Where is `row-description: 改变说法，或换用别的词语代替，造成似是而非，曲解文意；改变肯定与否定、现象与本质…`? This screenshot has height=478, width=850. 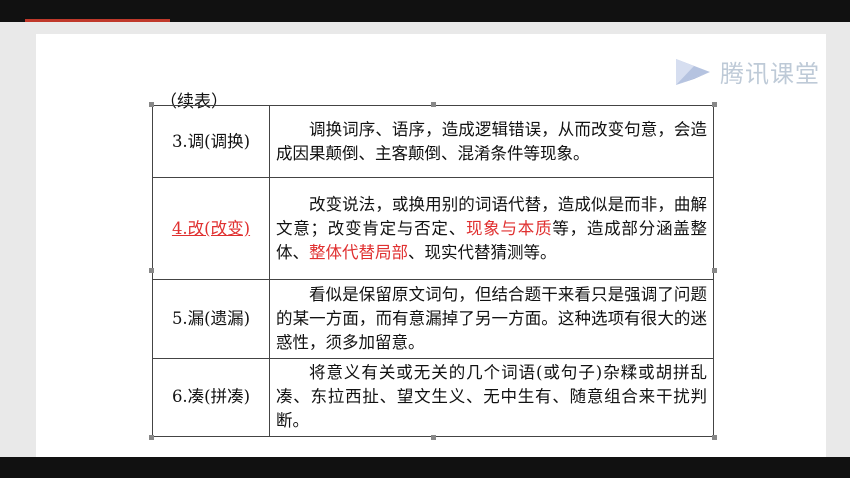
row-description: 改变说法，或换用别的词语代替，造成似是而非，曲解文意；改变肯定与否定、现象与本质… is located at coordinates (491, 229).